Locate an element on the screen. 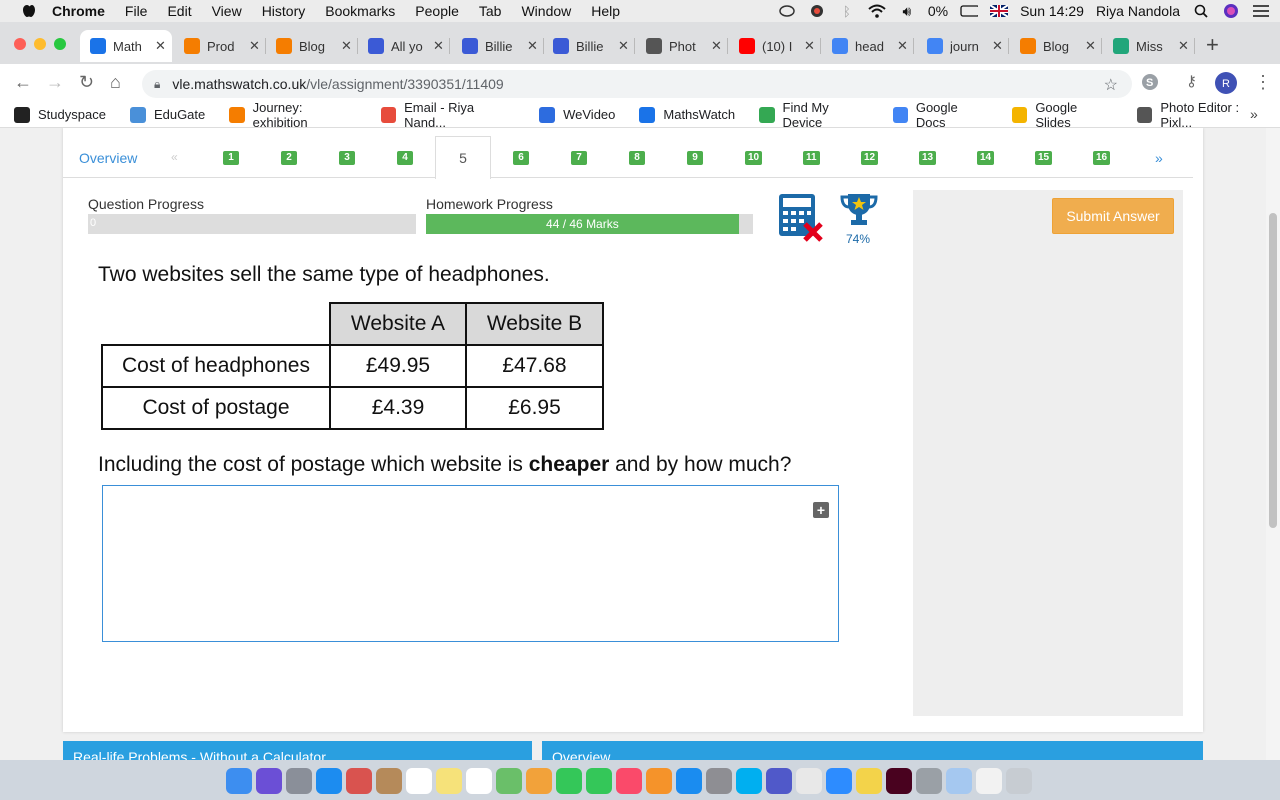 The height and width of the screenshot is (800, 1280). question-number-button: 2 is located at coordinates (289, 158).